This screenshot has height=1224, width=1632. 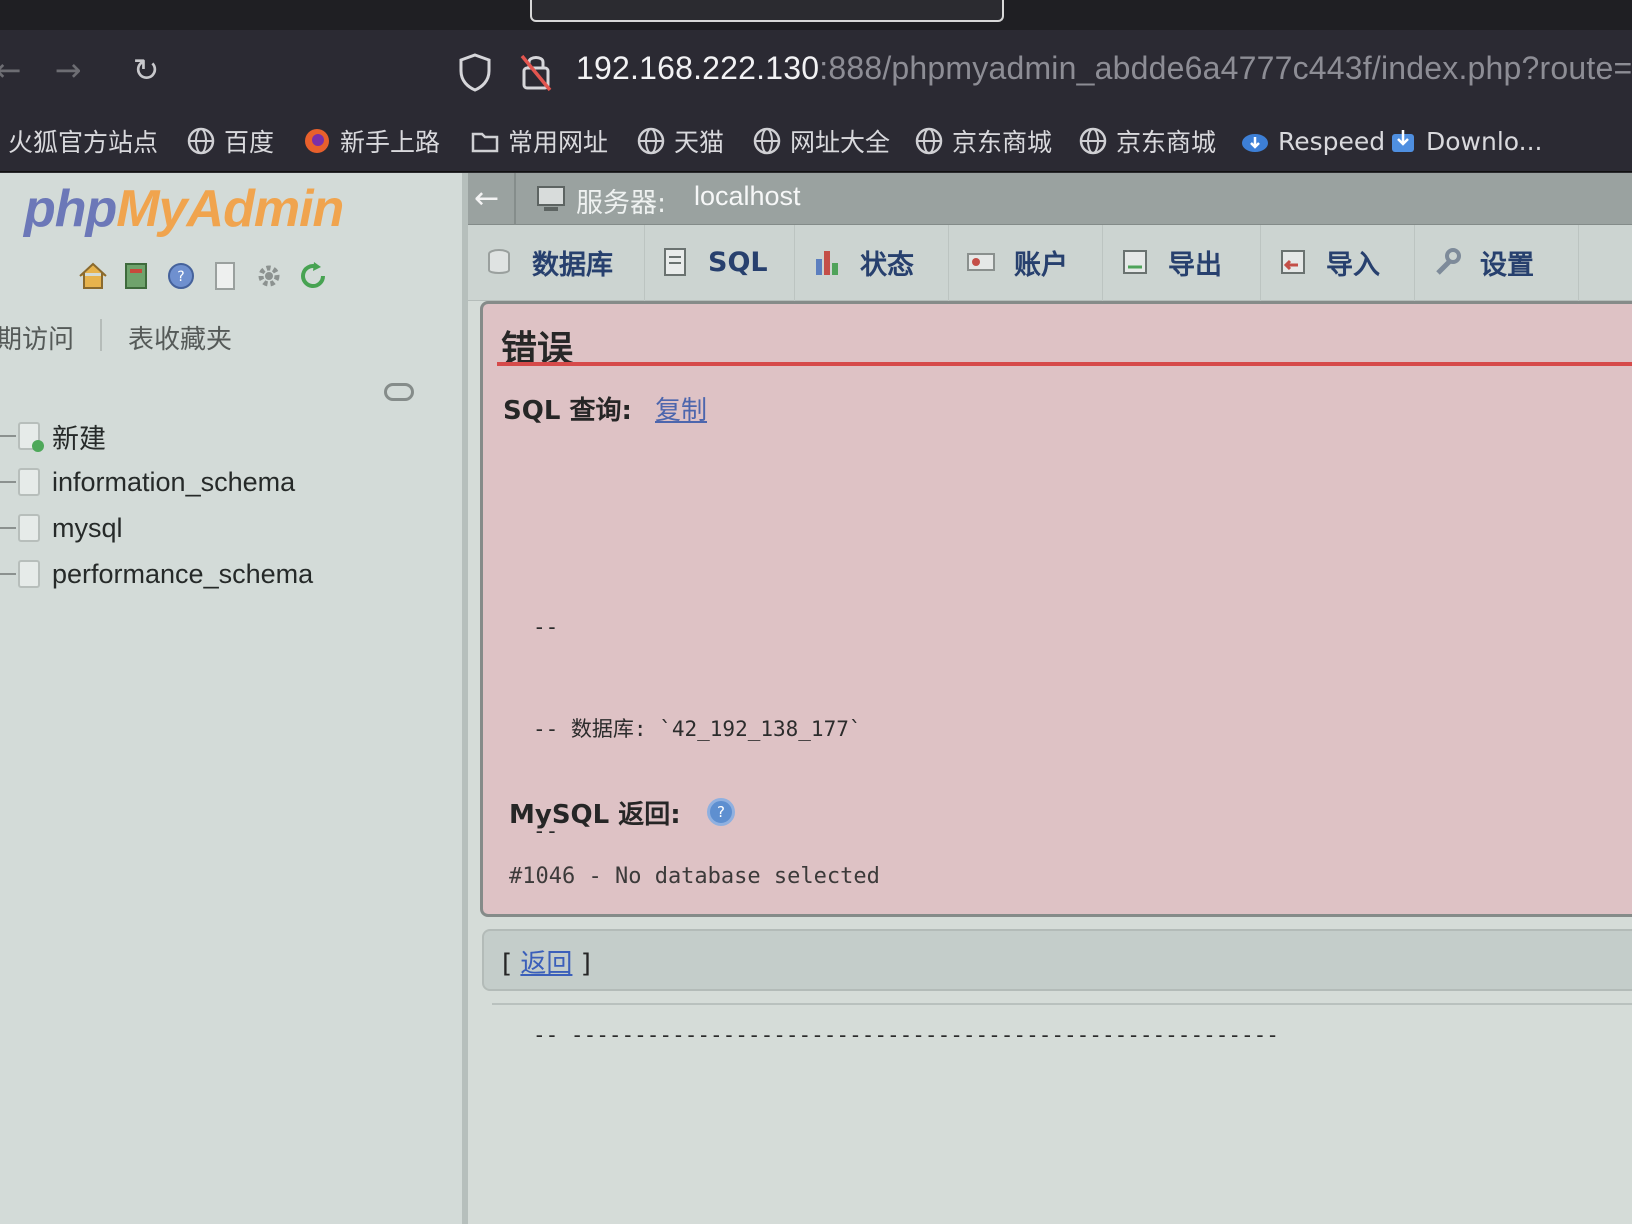 I want to click on tab-favorites: 表收藏夹, so click(x=180, y=337).